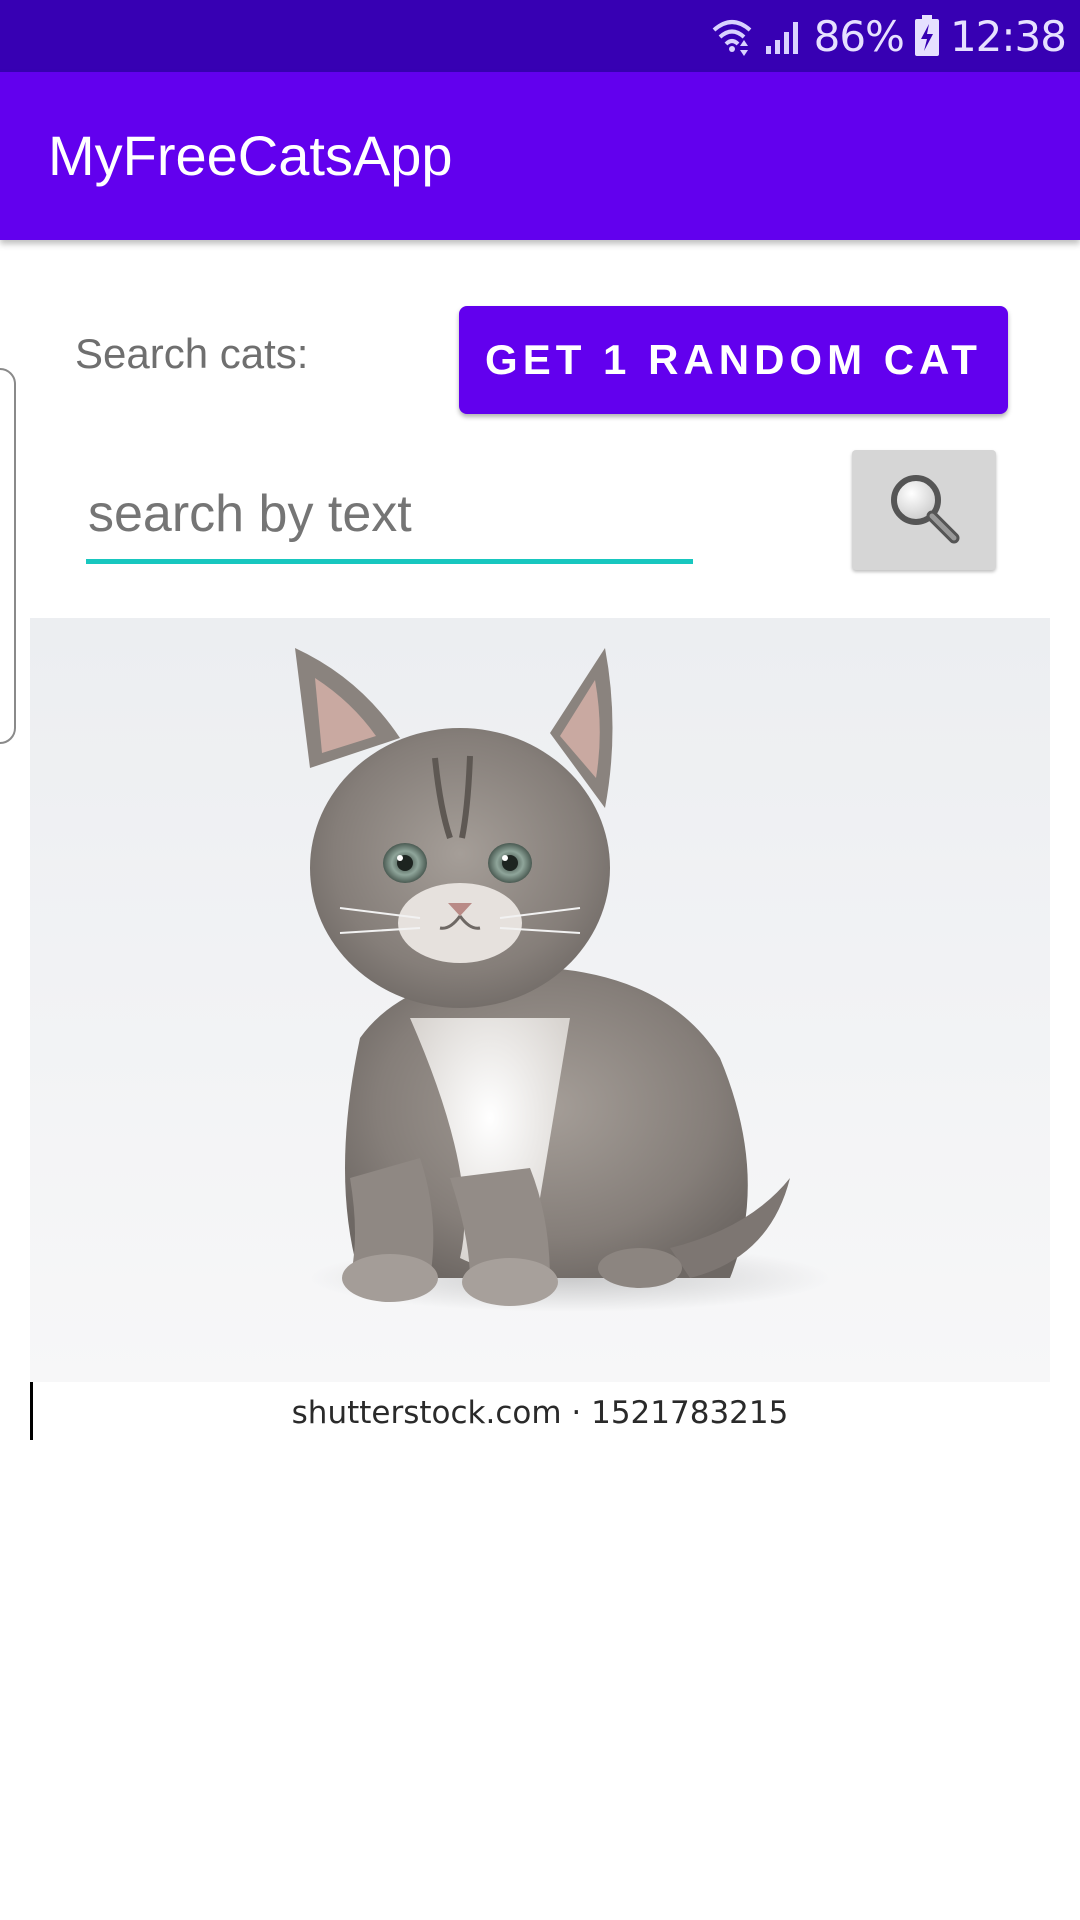  What do you see at coordinates (250, 155) in the screenshot?
I see `app-title: MyFreeCatsApp` at bounding box center [250, 155].